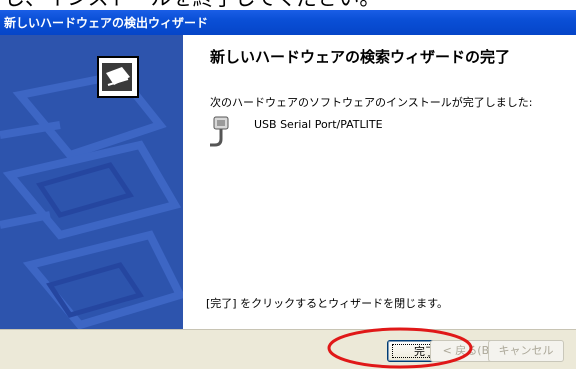 This screenshot has width=576, height=369. I want to click on install-complete-message: 次のハードウェアのソフトウェアのインストールが完了しました:, so click(371, 102).